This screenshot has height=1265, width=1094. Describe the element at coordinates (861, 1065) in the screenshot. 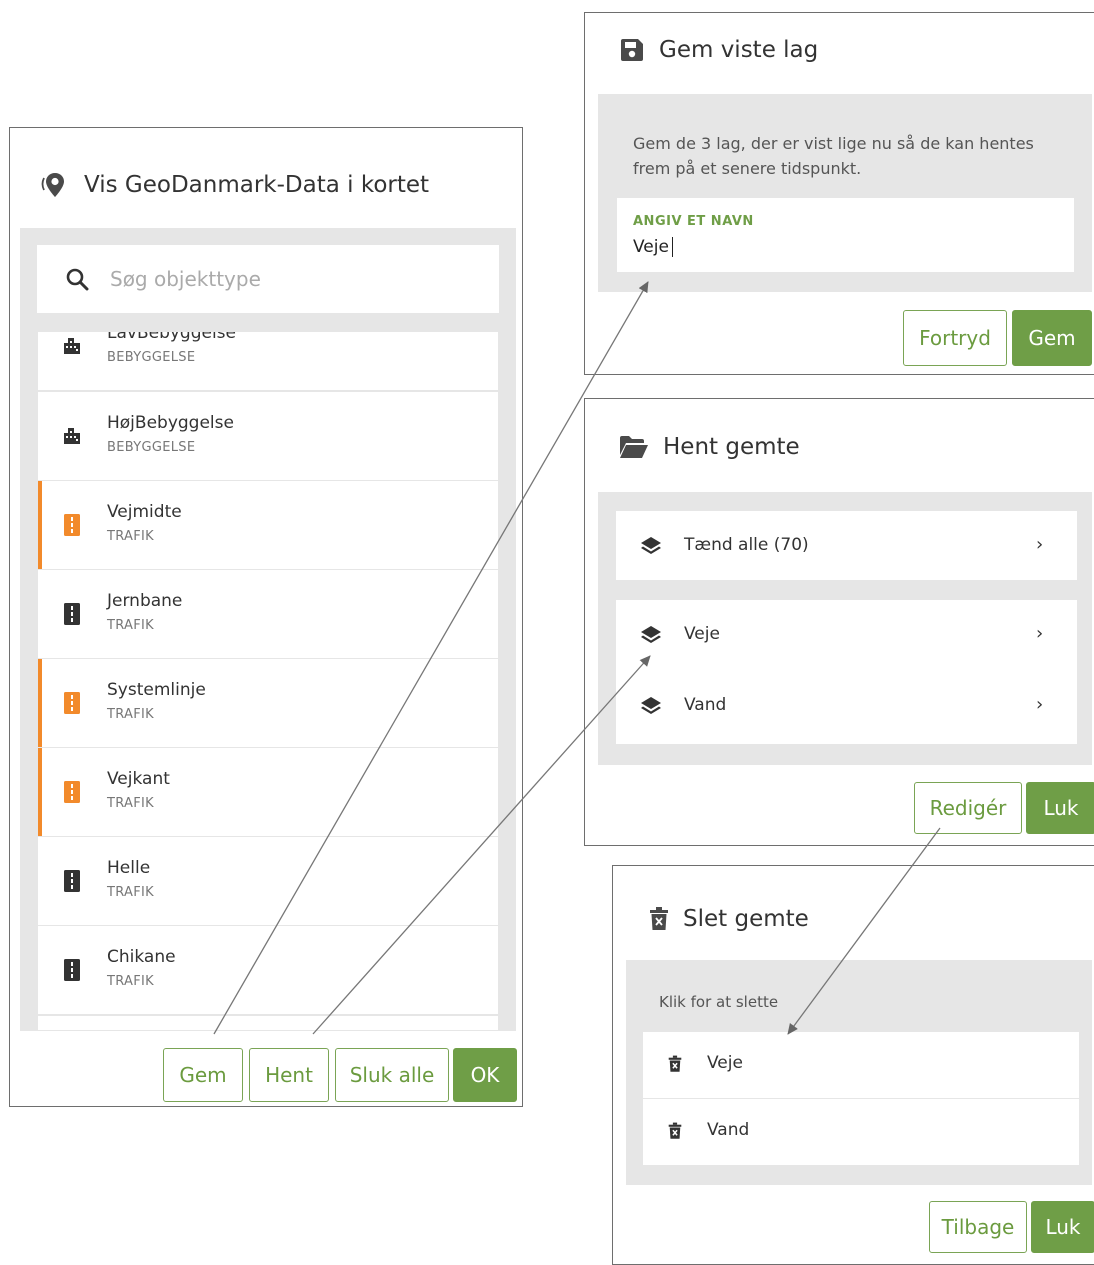

I see `delete-item-veje: Veje` at that location.